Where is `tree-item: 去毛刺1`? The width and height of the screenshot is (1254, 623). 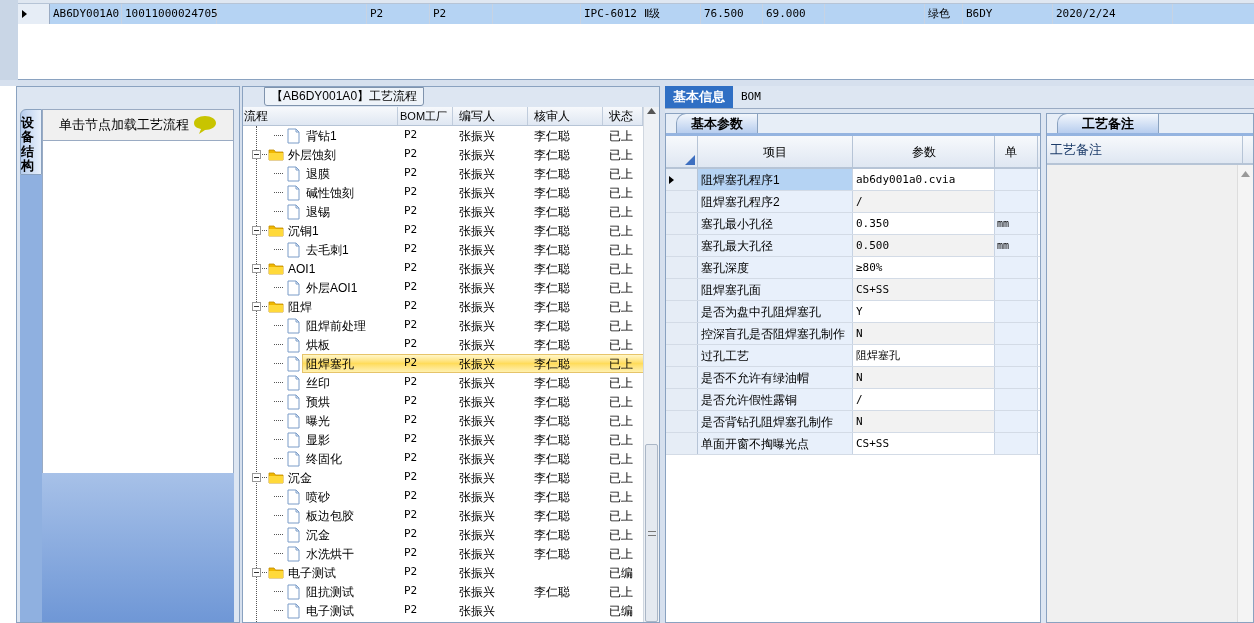
tree-item: 去毛刺1 is located at coordinates (327, 249).